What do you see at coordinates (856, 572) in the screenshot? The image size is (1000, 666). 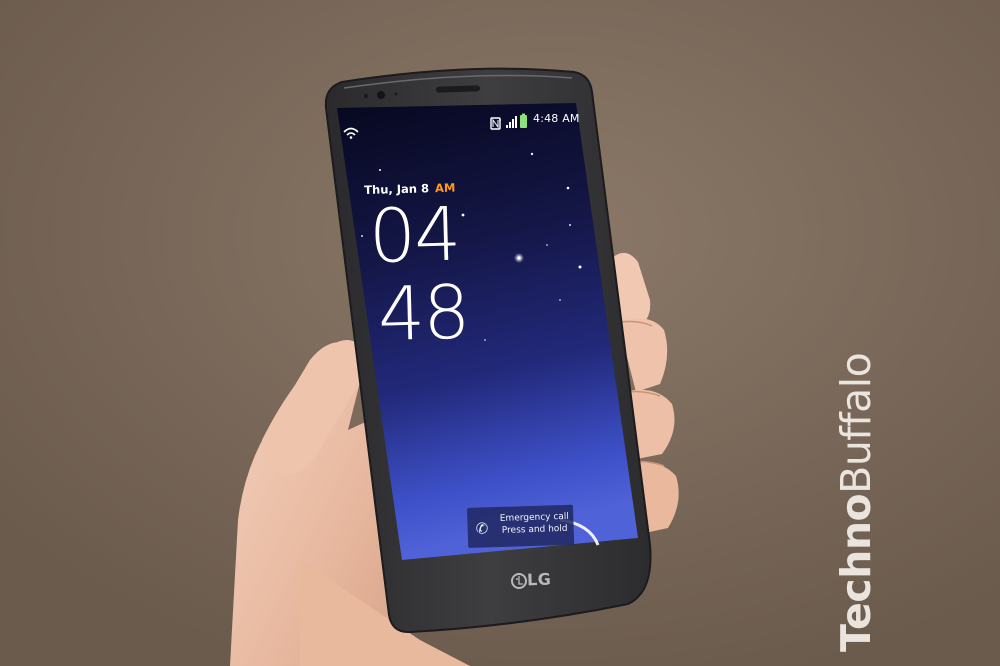 I see `watermark-part-1: Techno` at bounding box center [856, 572].